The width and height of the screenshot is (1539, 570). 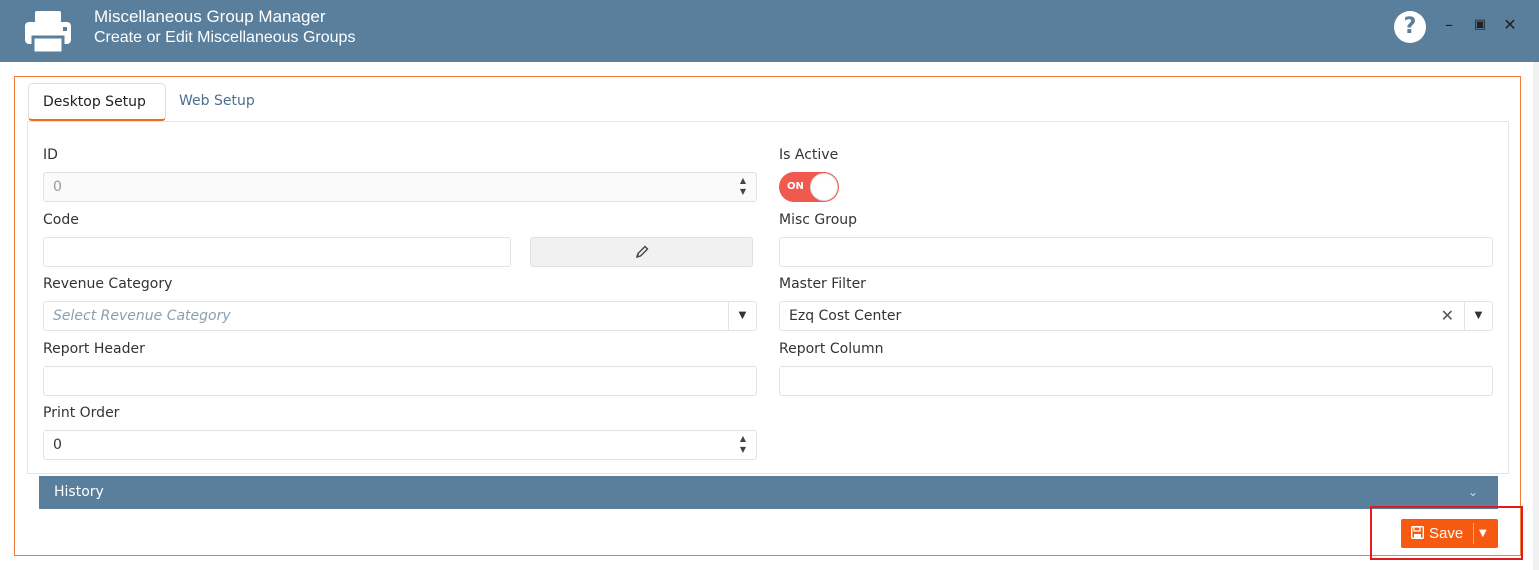 I want to click on revenue-category-label: Revenue Category, so click(x=108, y=284).